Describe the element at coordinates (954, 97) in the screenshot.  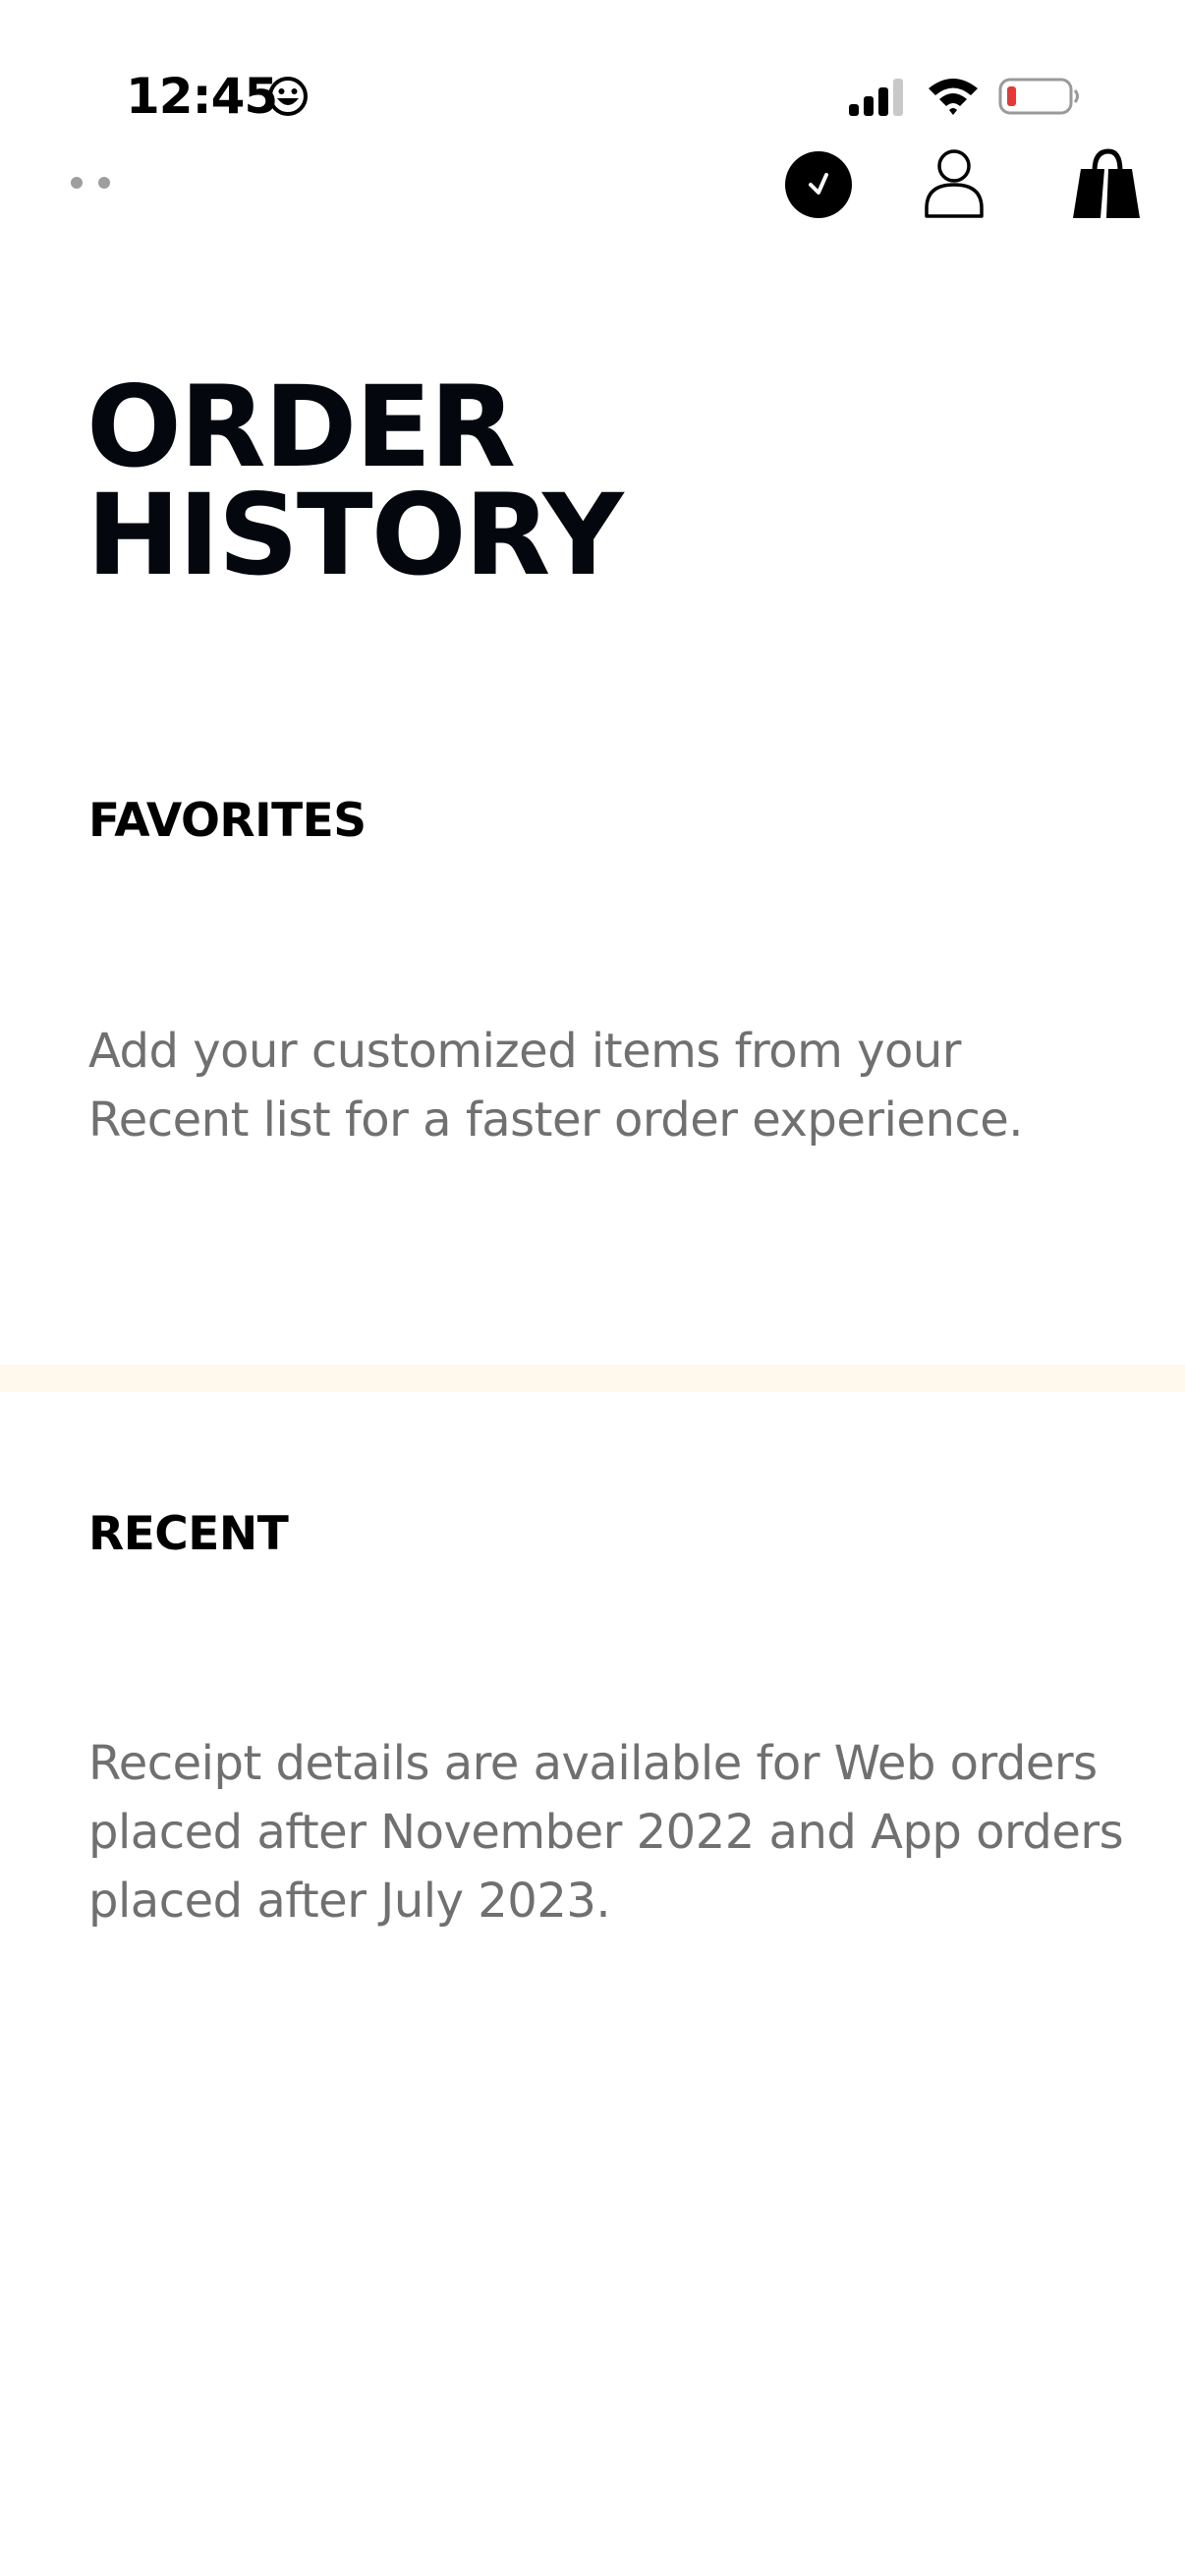
I see `wifi-icon` at that location.